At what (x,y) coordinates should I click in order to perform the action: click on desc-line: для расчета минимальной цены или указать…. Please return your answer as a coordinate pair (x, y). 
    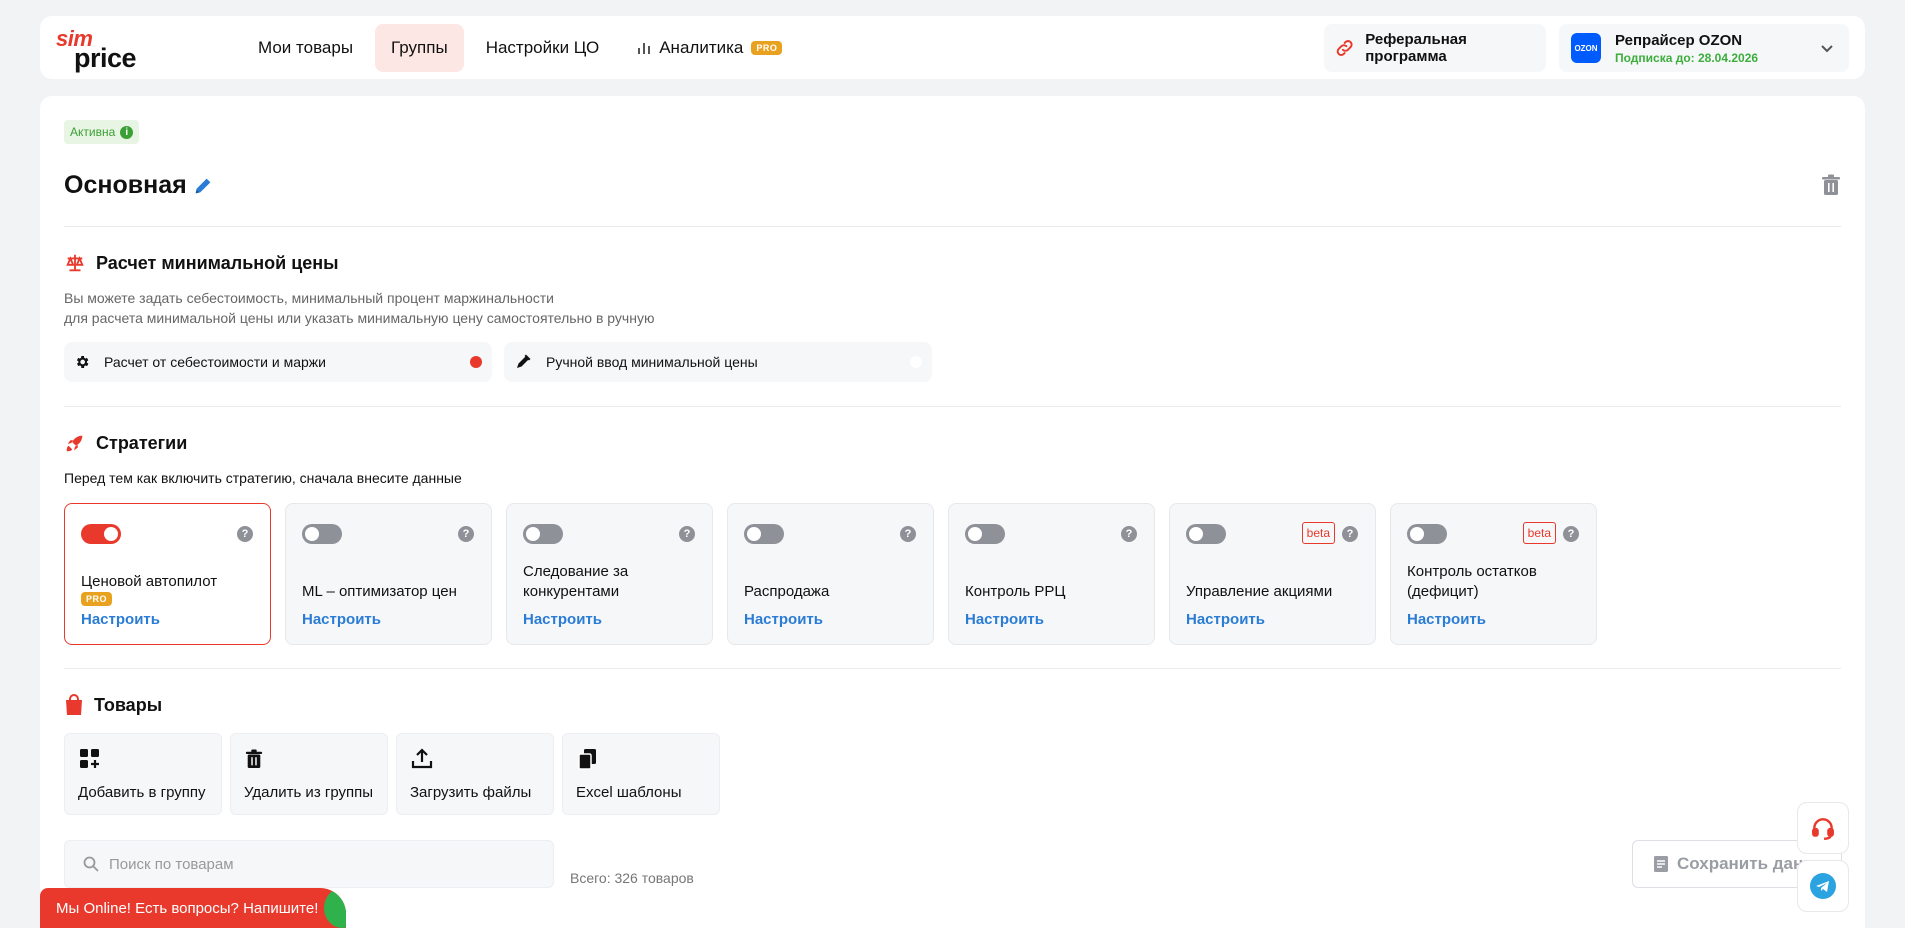
    Looking at the image, I should click on (359, 318).